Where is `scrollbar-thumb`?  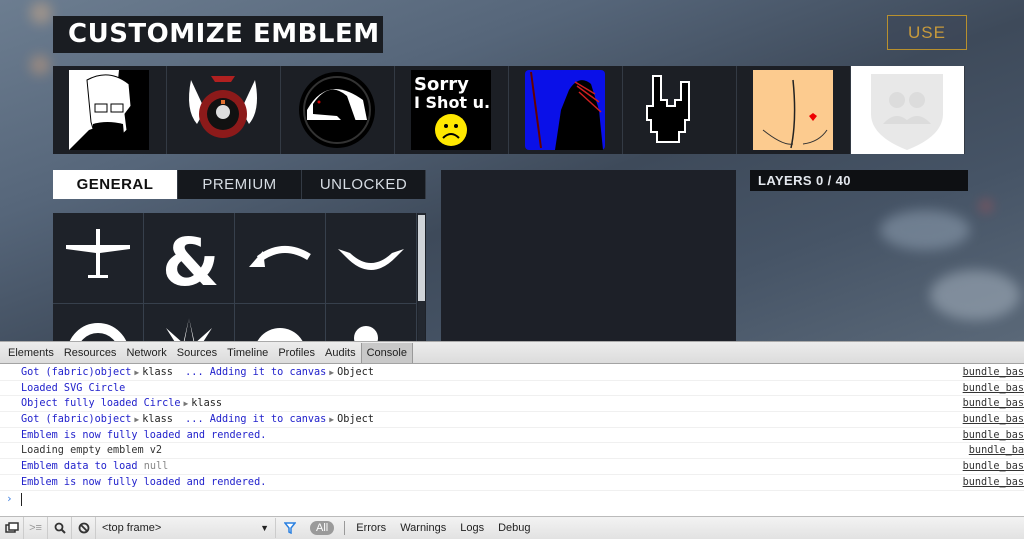 scrollbar-thumb is located at coordinates (421, 258).